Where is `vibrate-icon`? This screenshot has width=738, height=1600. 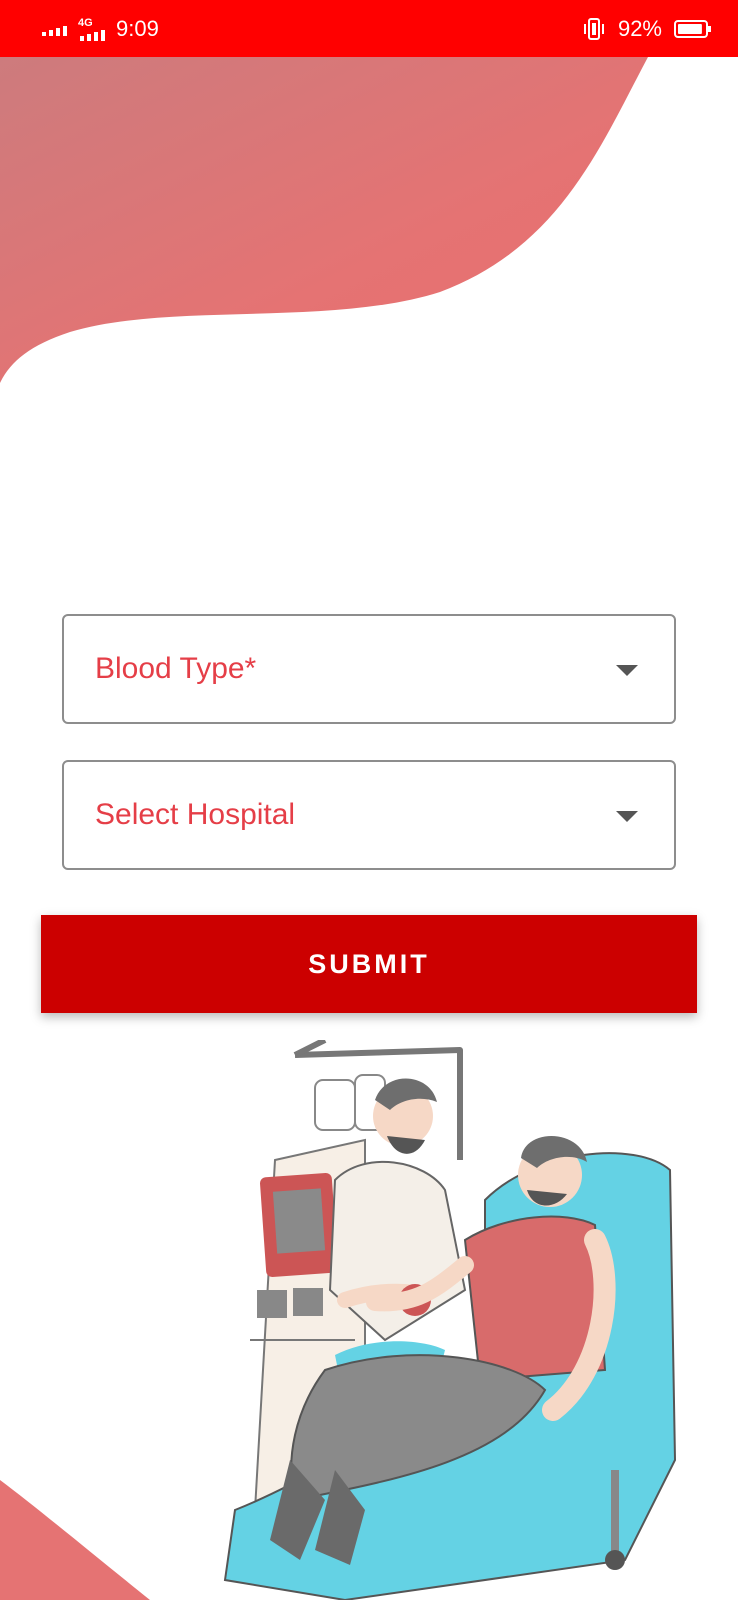
vibrate-icon is located at coordinates (593, 29).